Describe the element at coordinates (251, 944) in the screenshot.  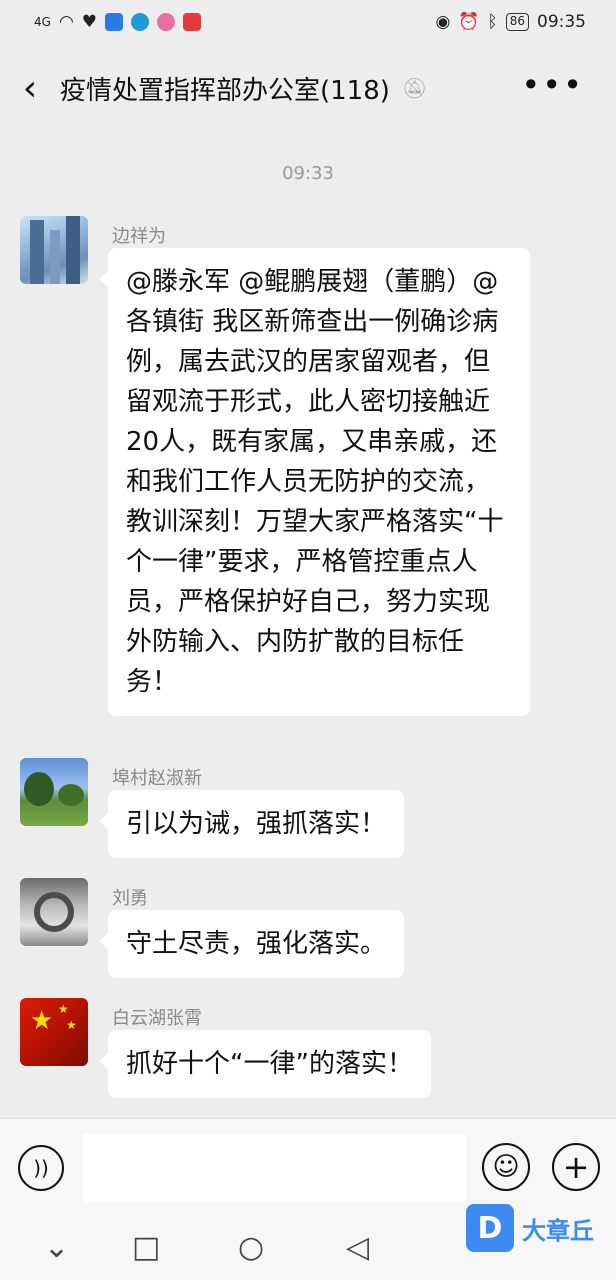
I see `message-bubble: 守土尽责，强化落实。` at that location.